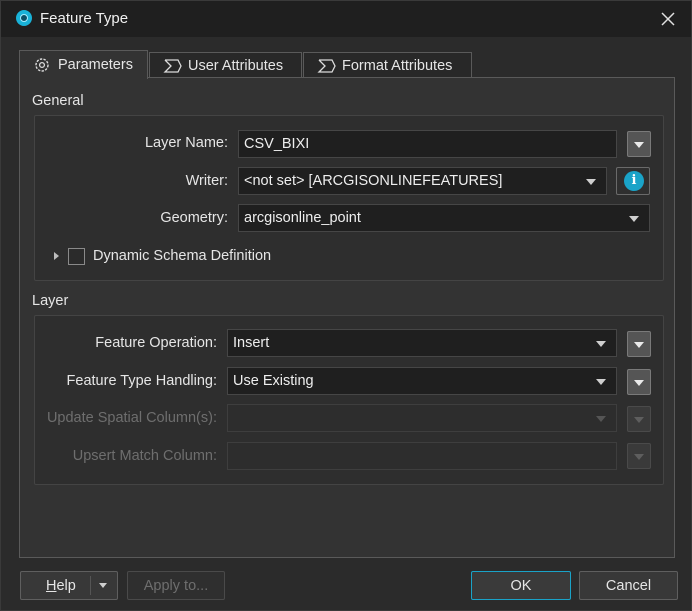 This screenshot has height=611, width=692. I want to click on feature-type-handling-value: Use Existing, so click(273, 381).